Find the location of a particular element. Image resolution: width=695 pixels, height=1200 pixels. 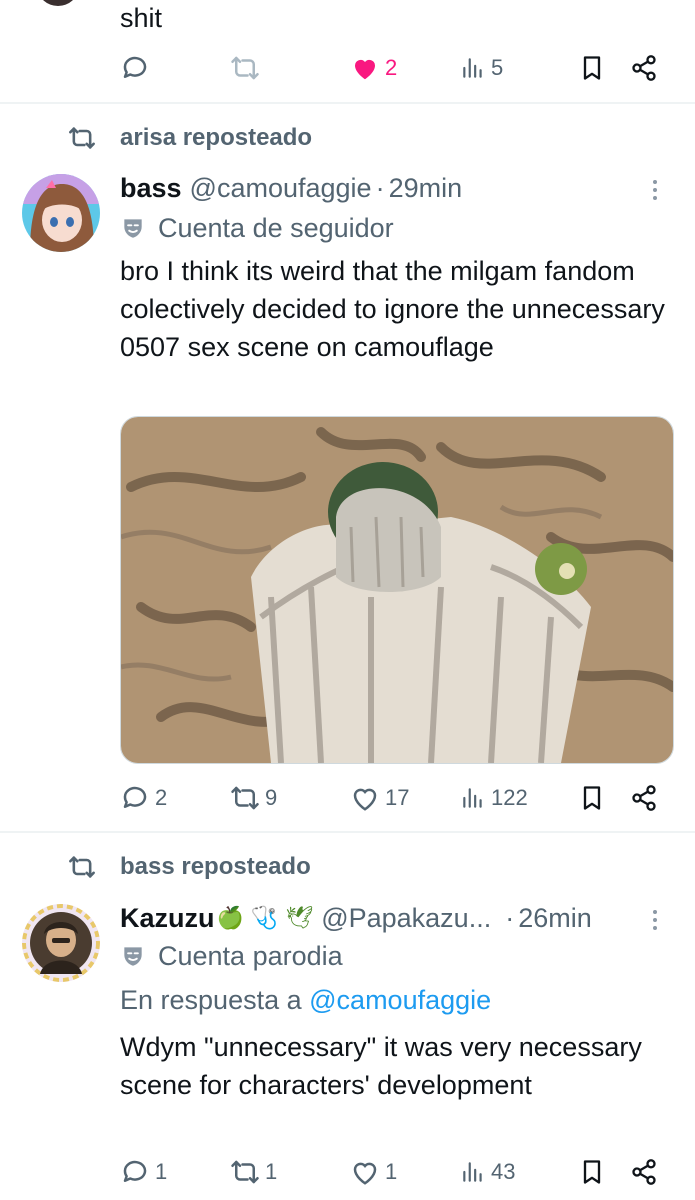

repost-button is located at coordinates (247, 68).